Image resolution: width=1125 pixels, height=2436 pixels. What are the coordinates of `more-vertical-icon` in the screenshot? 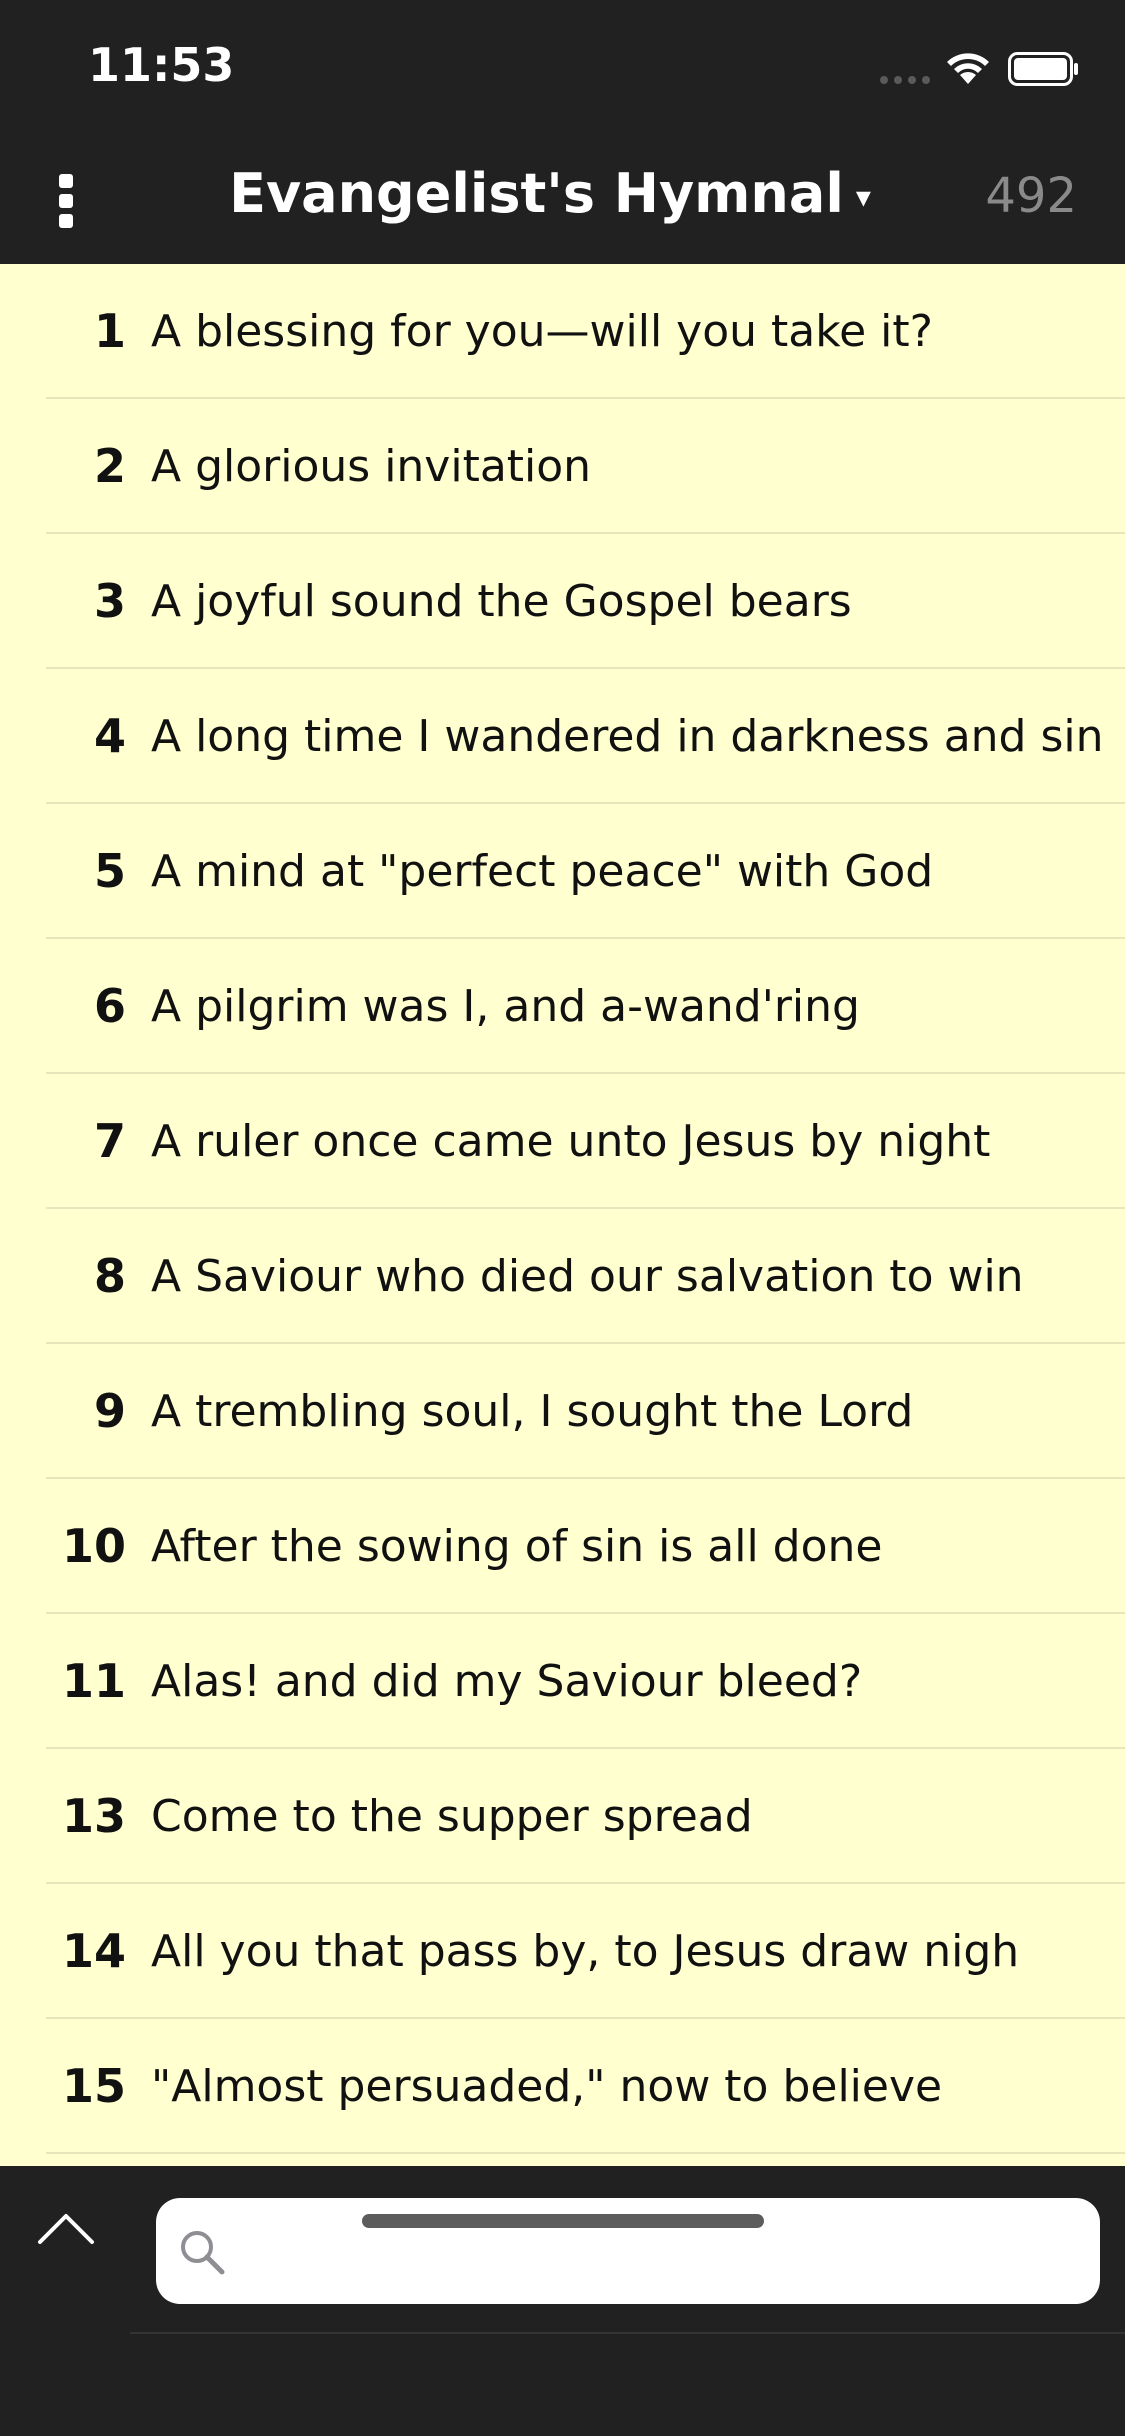 It's located at (66, 201).